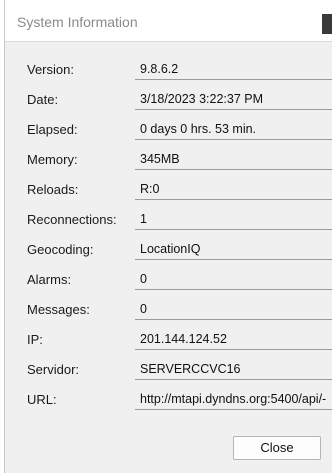 This screenshot has height=473, width=332. What do you see at coordinates (60, 249) in the screenshot?
I see `field-label-geocoding: Geocoding:` at bounding box center [60, 249].